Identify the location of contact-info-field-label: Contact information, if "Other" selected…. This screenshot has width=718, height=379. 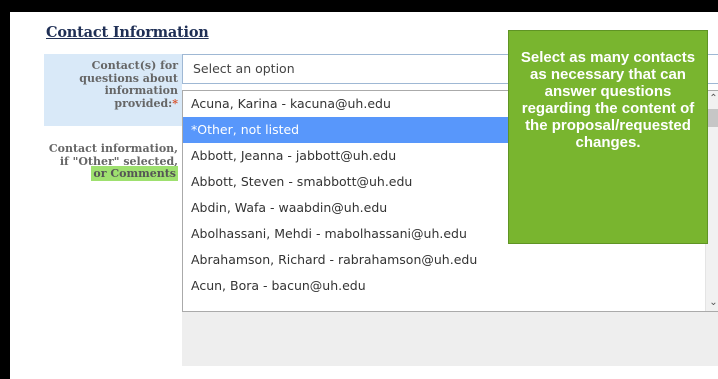
(113, 170).